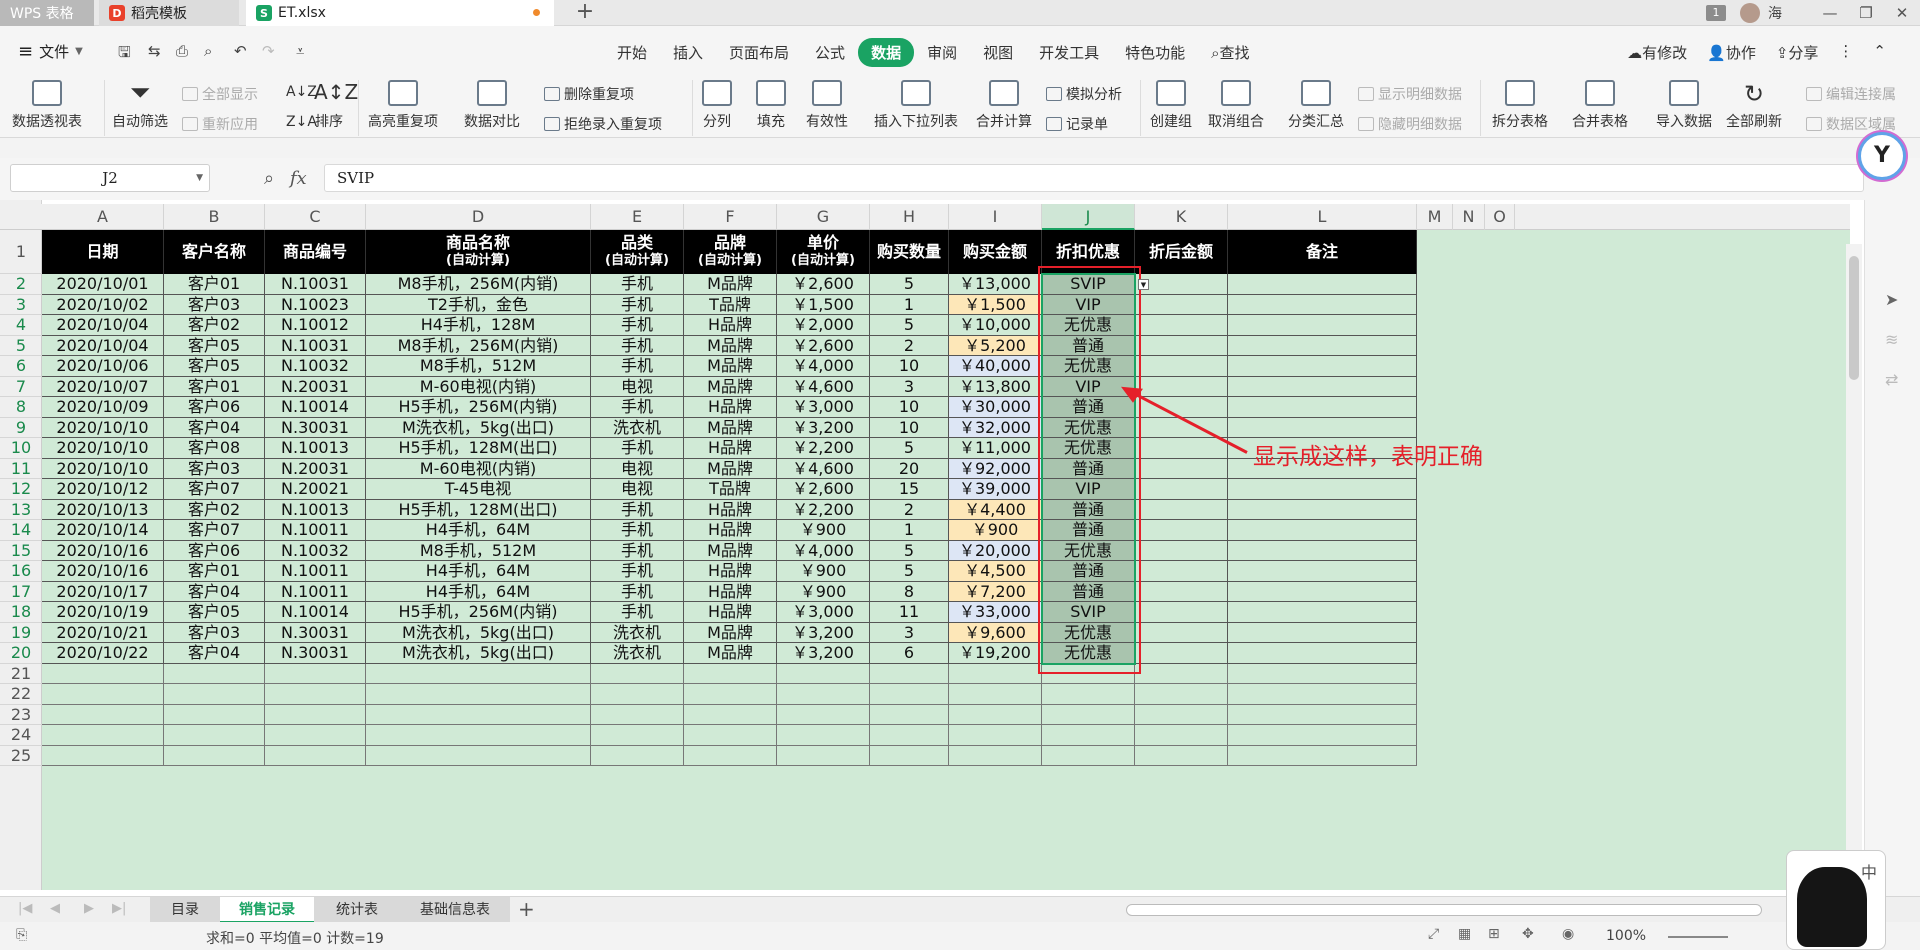  I want to click on merge-table-button: 合并表格, so click(1600, 105).